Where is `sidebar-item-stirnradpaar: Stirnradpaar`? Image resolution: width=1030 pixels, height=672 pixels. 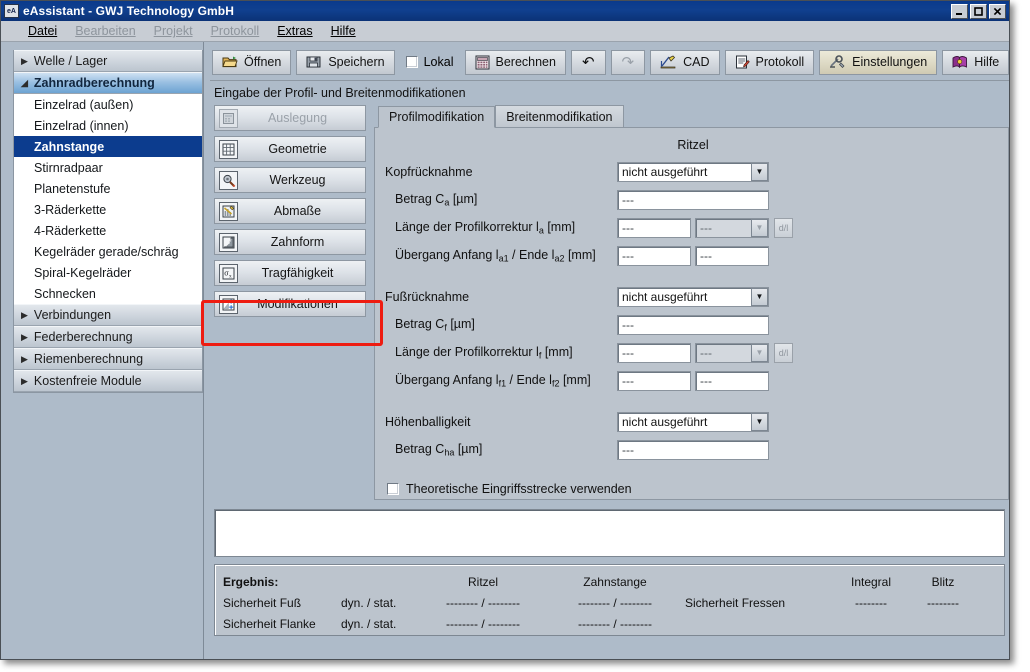
sidebar-item-stirnradpaar: Stirnradpaar is located at coordinates (108, 167).